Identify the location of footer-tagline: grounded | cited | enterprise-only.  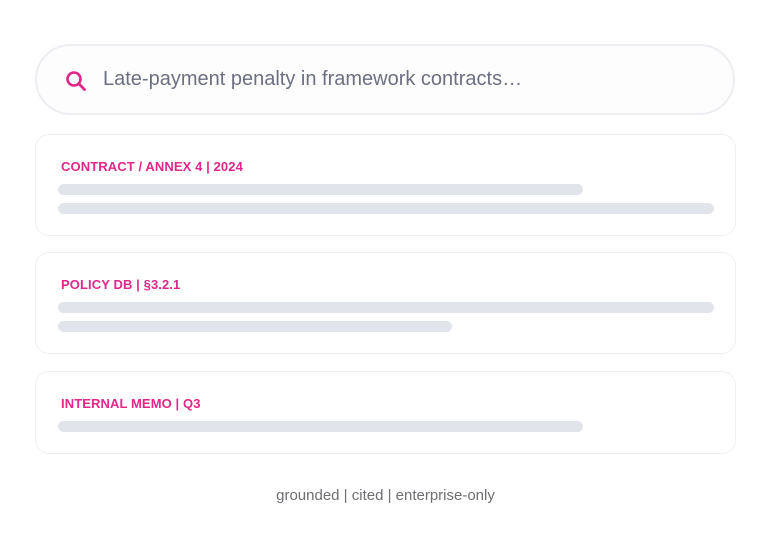
(385, 495).